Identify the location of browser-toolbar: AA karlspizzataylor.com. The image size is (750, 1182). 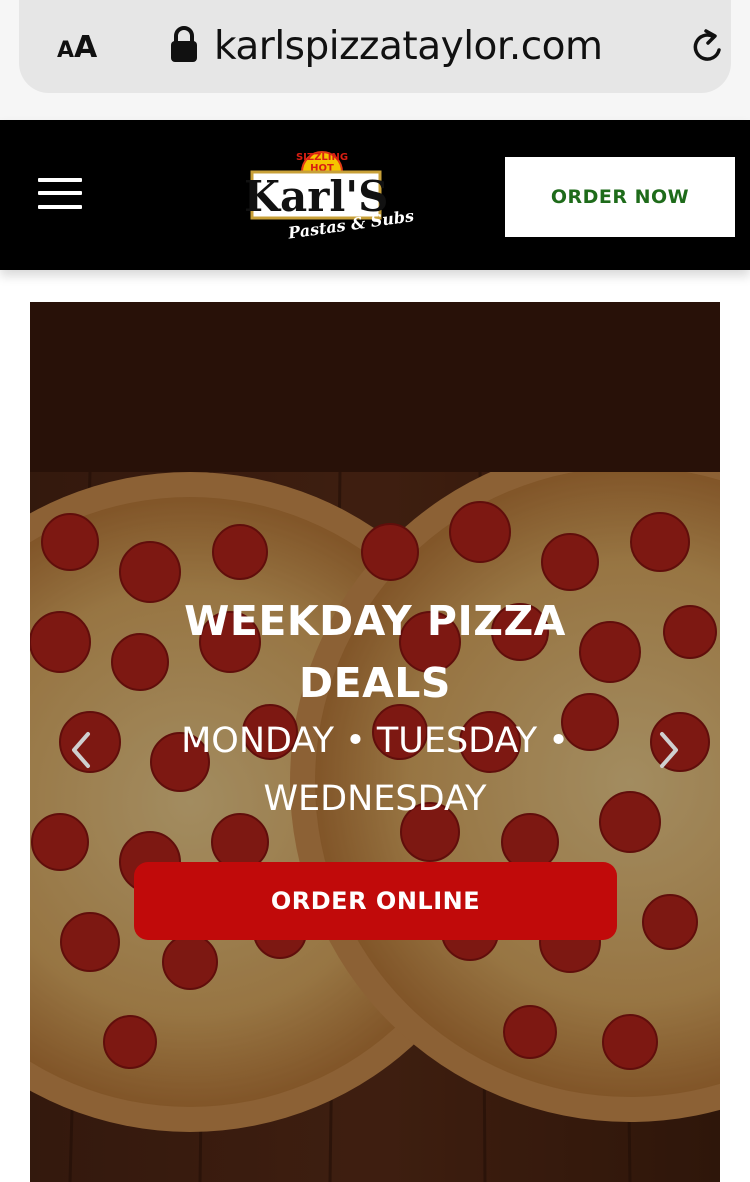
(375, 60).